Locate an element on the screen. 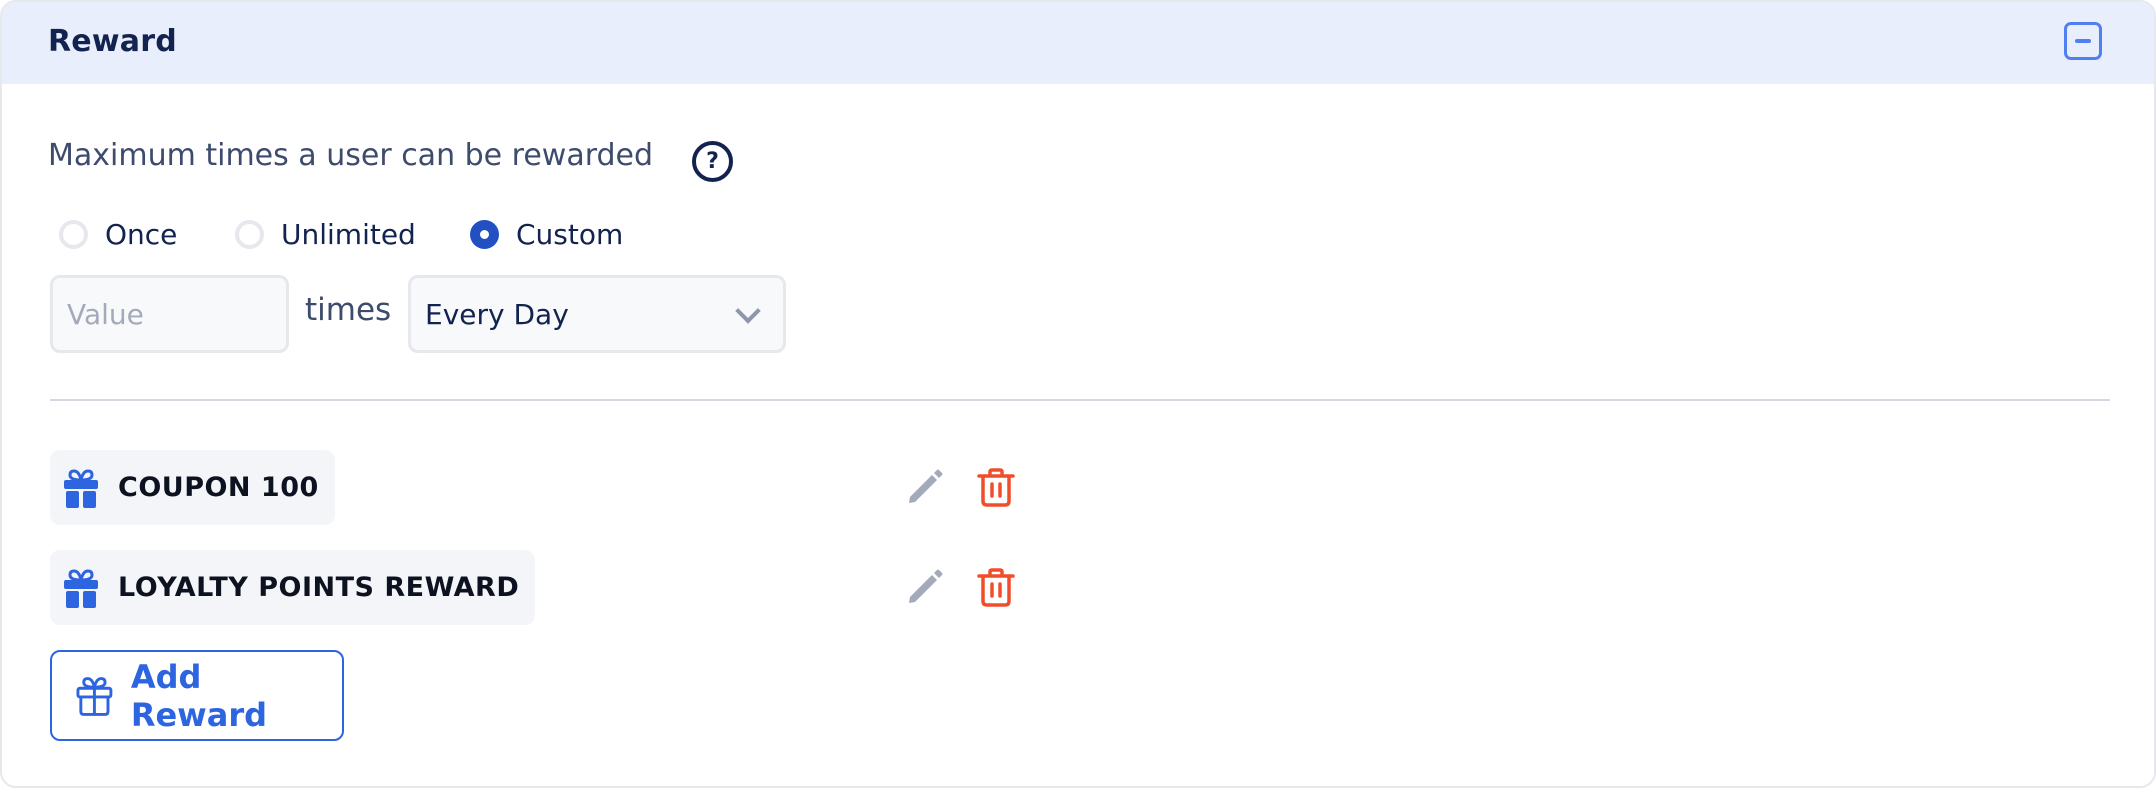  collapse-button is located at coordinates (2083, 41).